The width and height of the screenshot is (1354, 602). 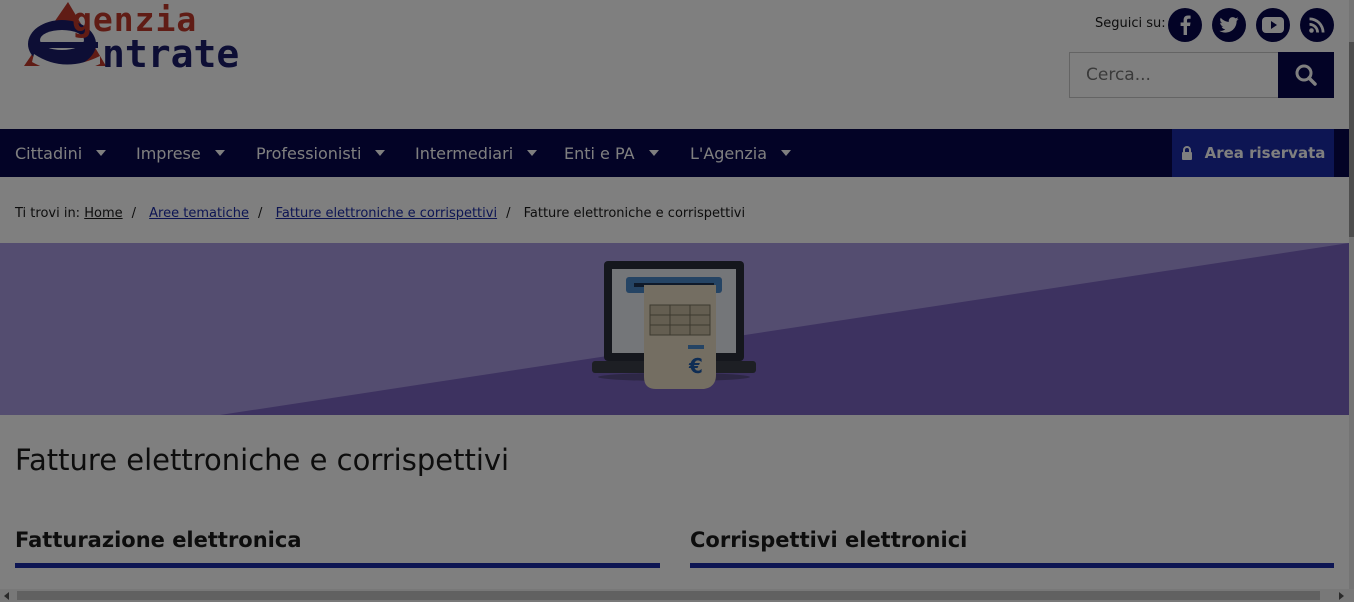 I want to click on vertical-scrollbar, so click(x=1351, y=301).